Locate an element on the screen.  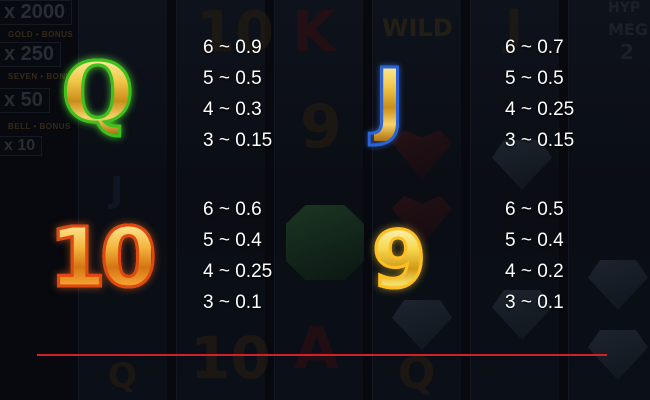
jack-payouts: 6 ~ 0.7 5 ~ 0.5 4 ~ 0.25 3 ~ 0.15 is located at coordinates (539, 94).